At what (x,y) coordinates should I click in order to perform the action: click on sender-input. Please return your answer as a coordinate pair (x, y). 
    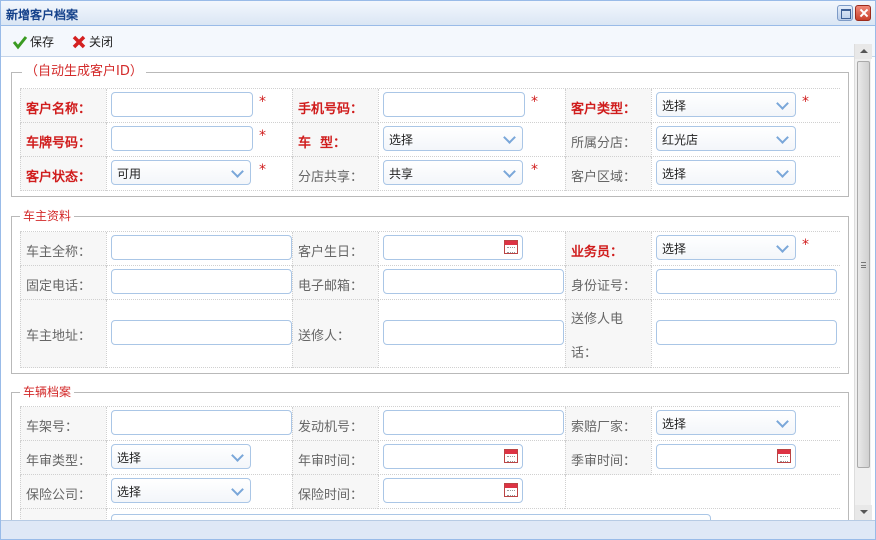
    Looking at the image, I should click on (473, 332).